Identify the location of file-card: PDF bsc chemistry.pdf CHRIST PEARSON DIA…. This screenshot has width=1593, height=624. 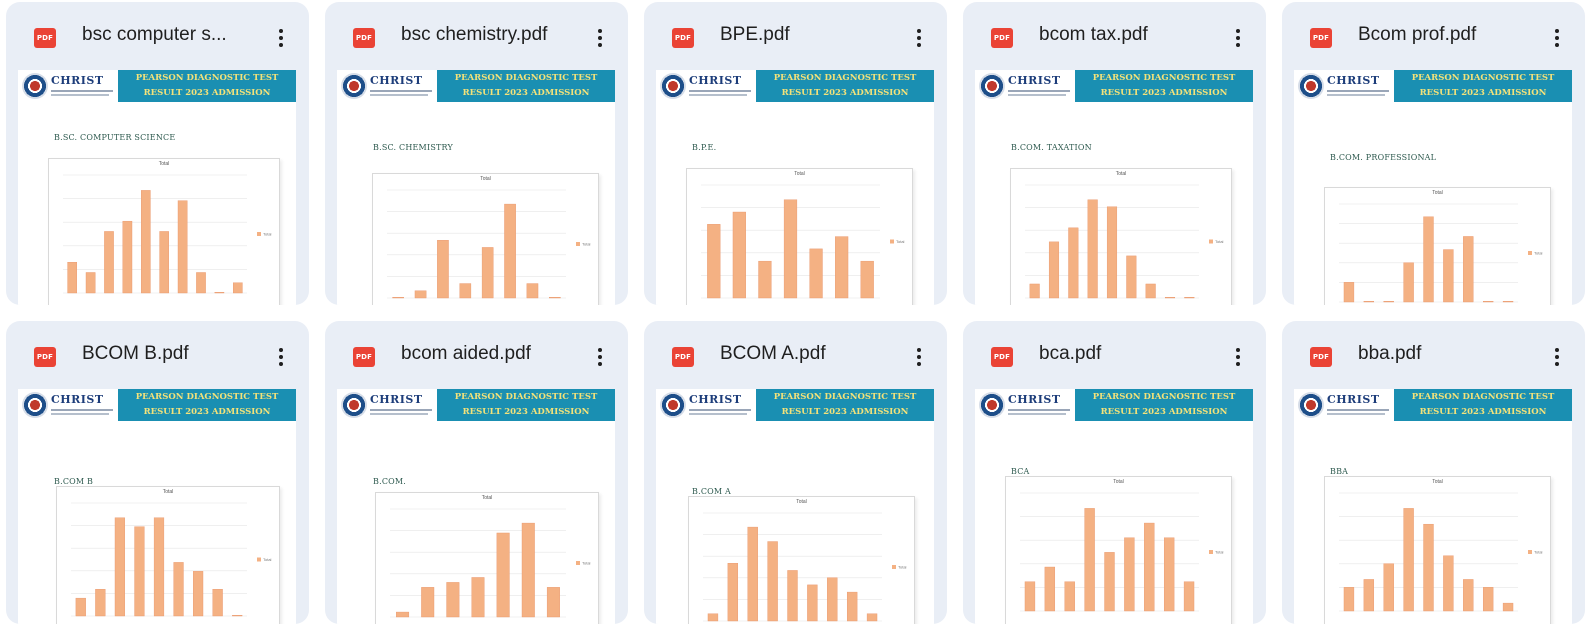
(476, 153).